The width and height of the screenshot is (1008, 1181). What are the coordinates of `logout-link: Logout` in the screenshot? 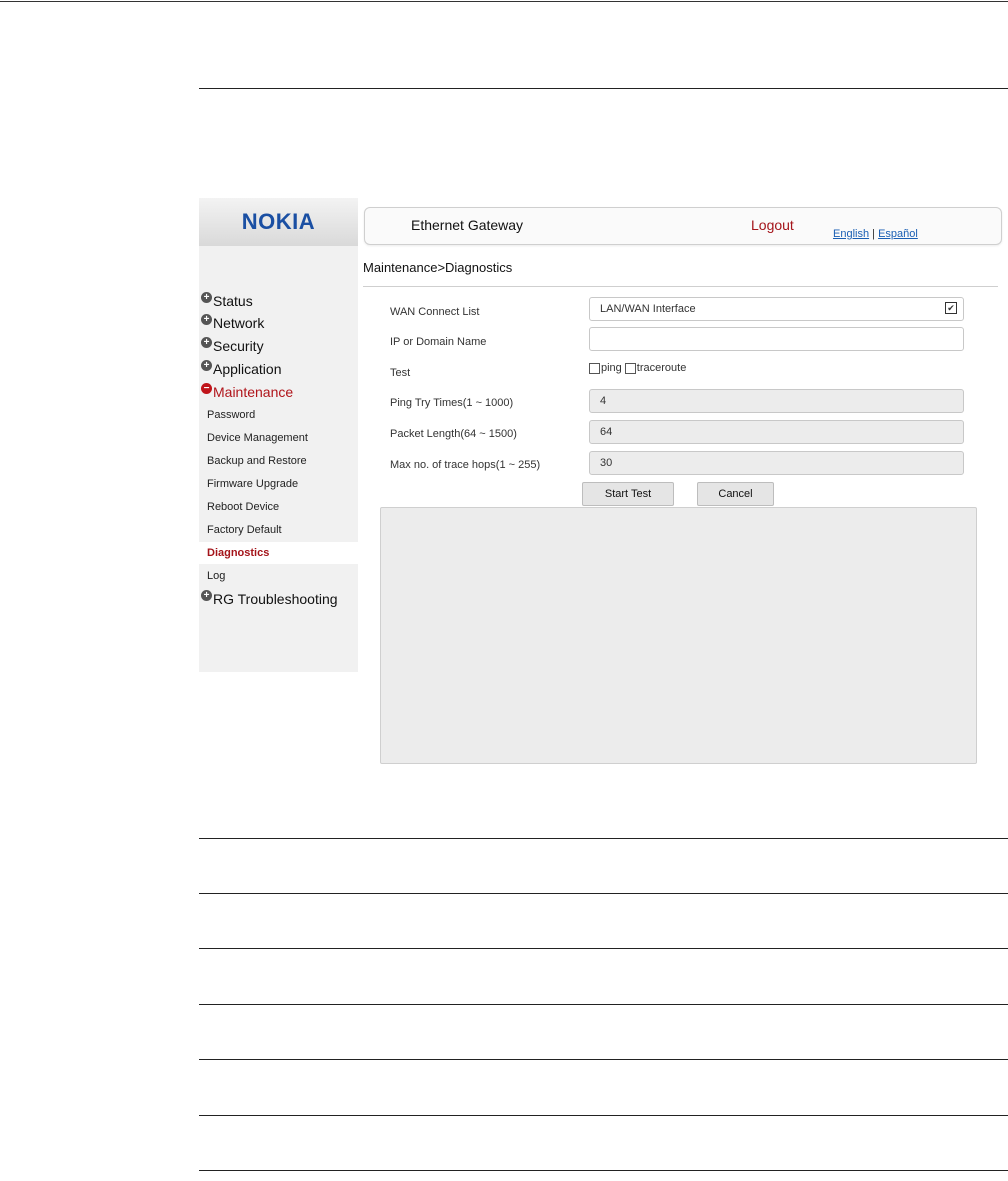 It's located at (772, 225).